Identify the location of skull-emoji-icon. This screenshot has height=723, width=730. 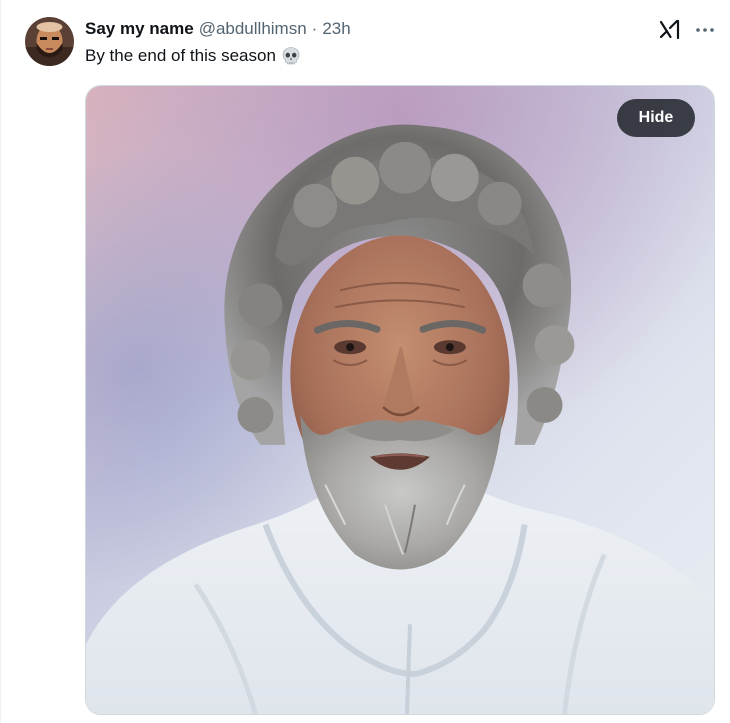
(291, 56).